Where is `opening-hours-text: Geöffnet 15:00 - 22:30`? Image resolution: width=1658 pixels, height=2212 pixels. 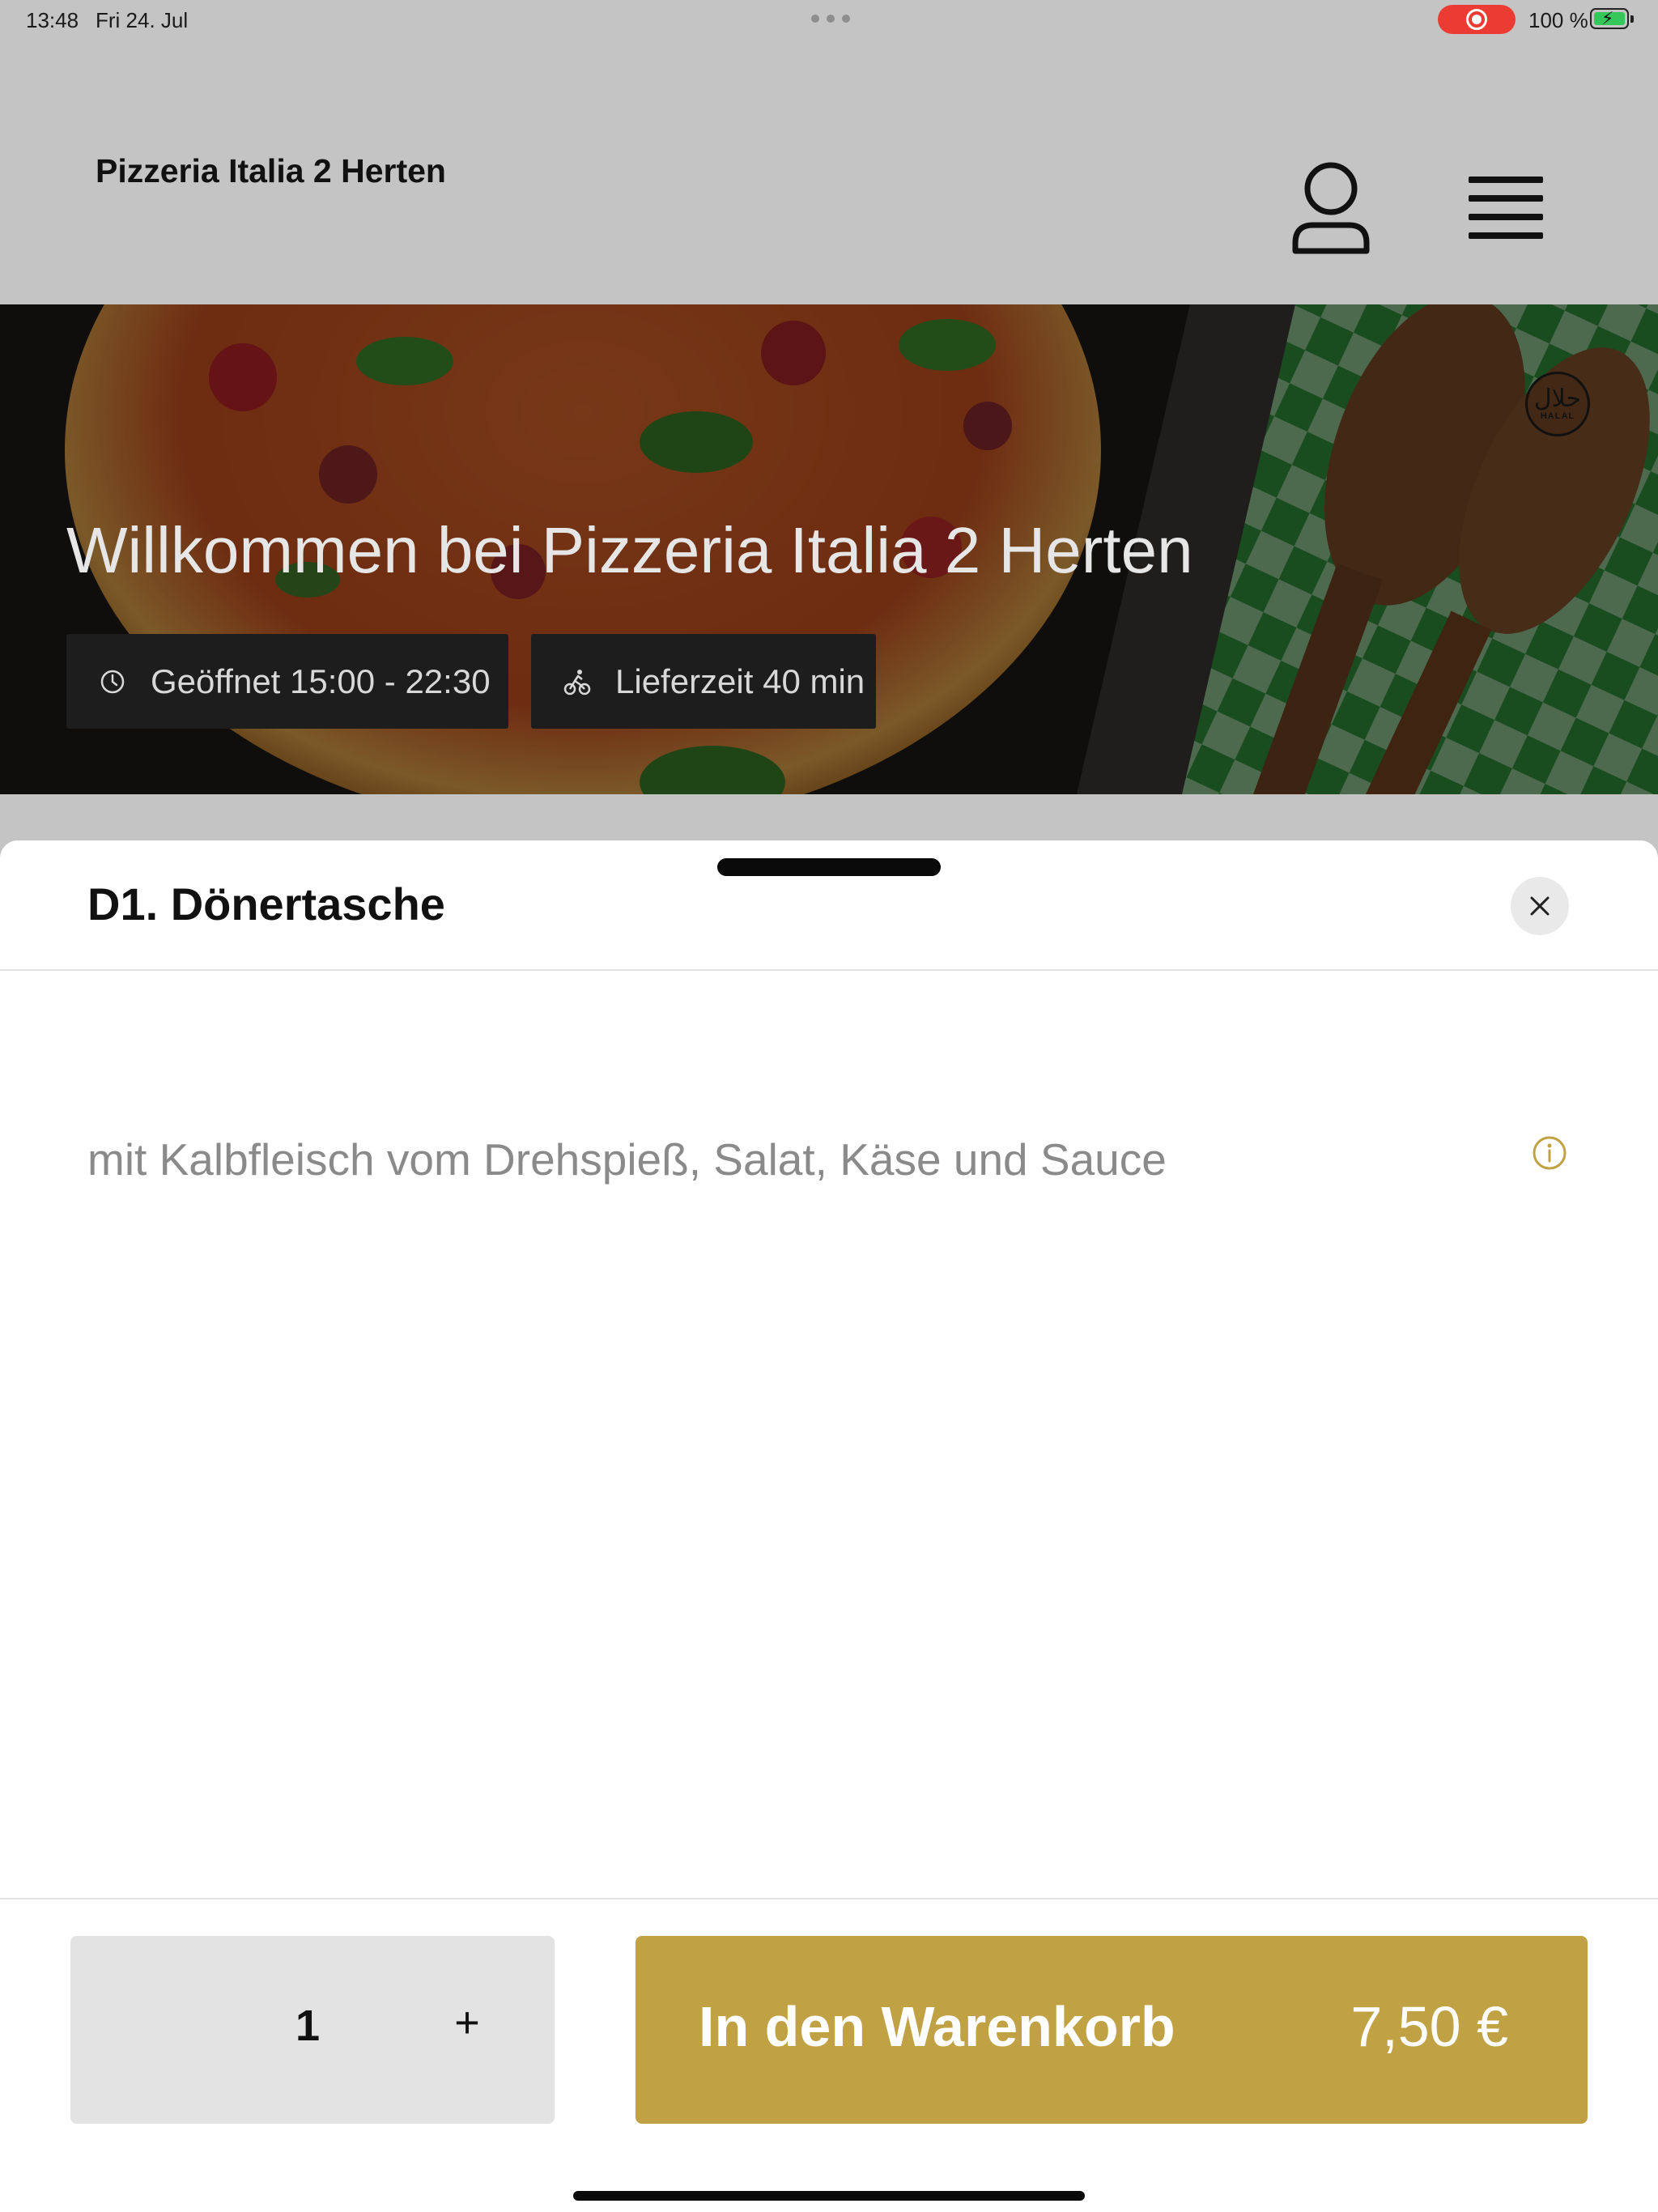 opening-hours-text: Geöffnet 15:00 - 22:30 is located at coordinates (321, 681).